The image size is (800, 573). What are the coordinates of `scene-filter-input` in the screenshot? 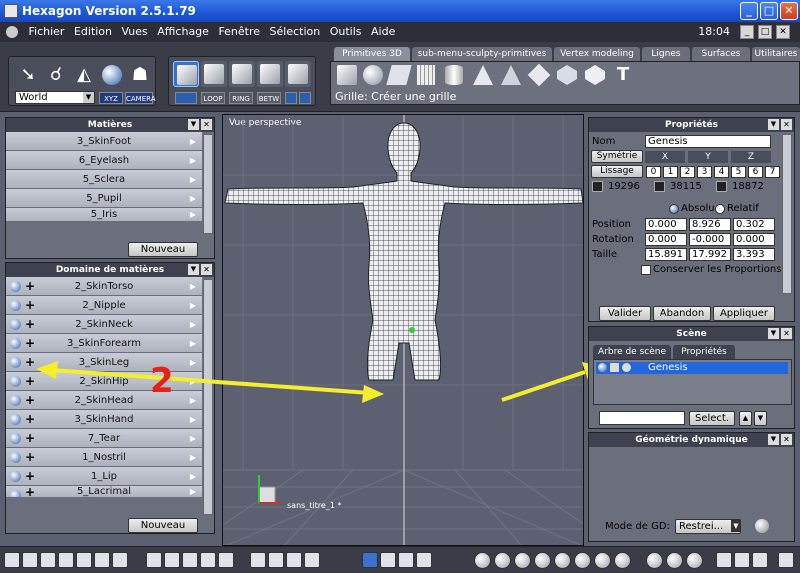 It's located at (642, 418).